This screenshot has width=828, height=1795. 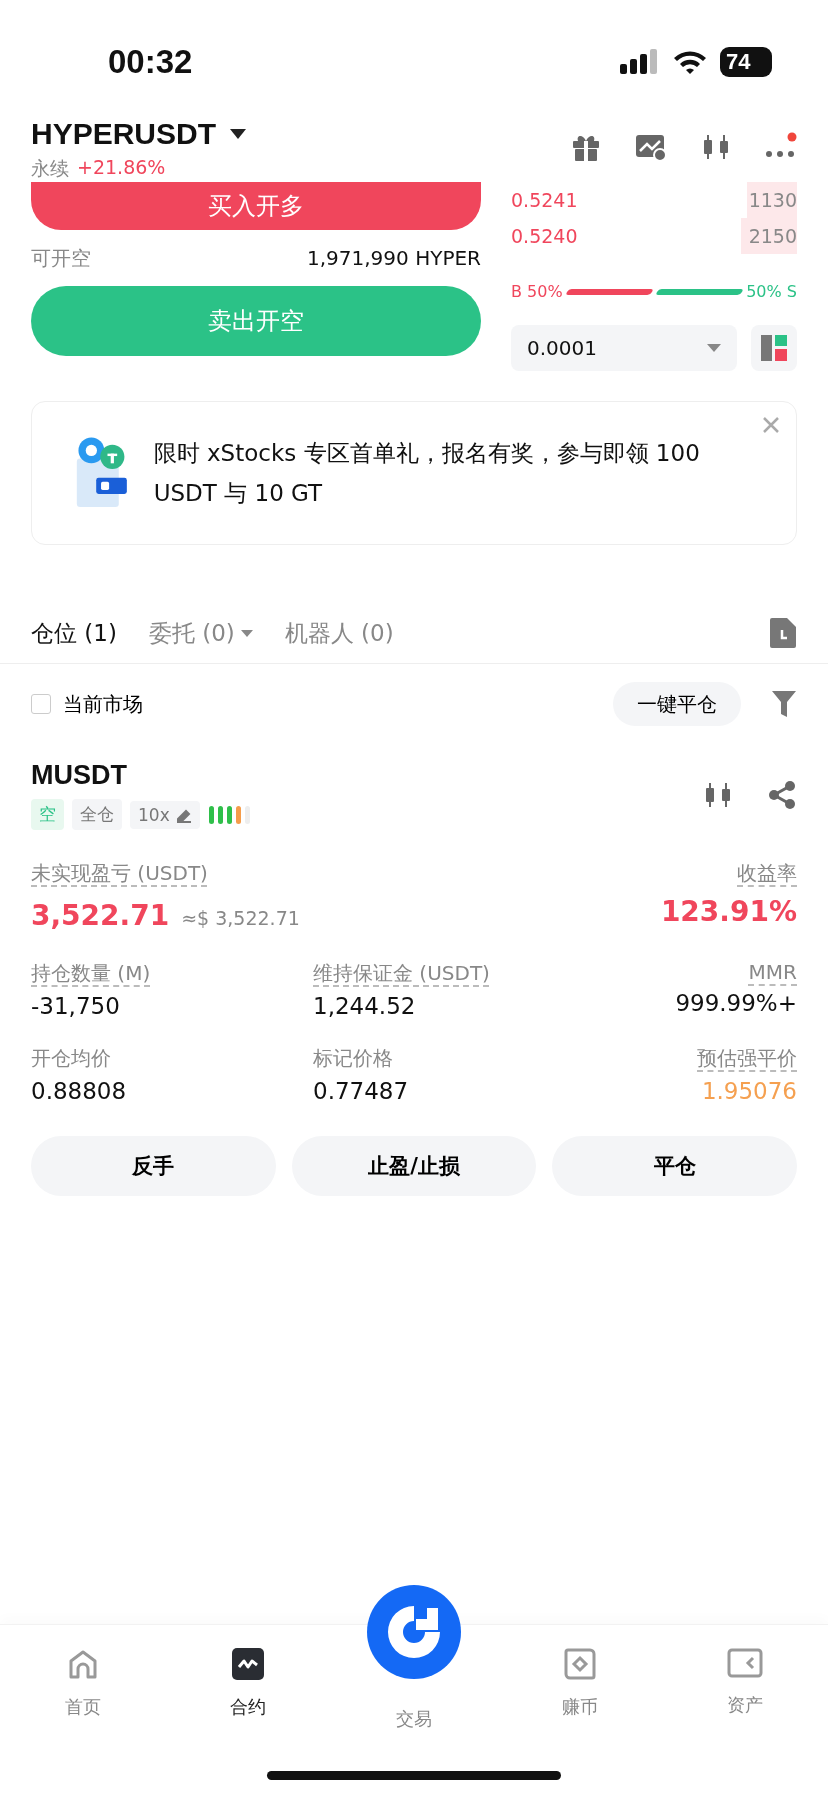 What do you see at coordinates (427, 473) in the screenshot?
I see `promo-text: 限时 xStocks 专区首单礼，报名有奖，参与即领 100 USDT 与 10 GT` at bounding box center [427, 473].